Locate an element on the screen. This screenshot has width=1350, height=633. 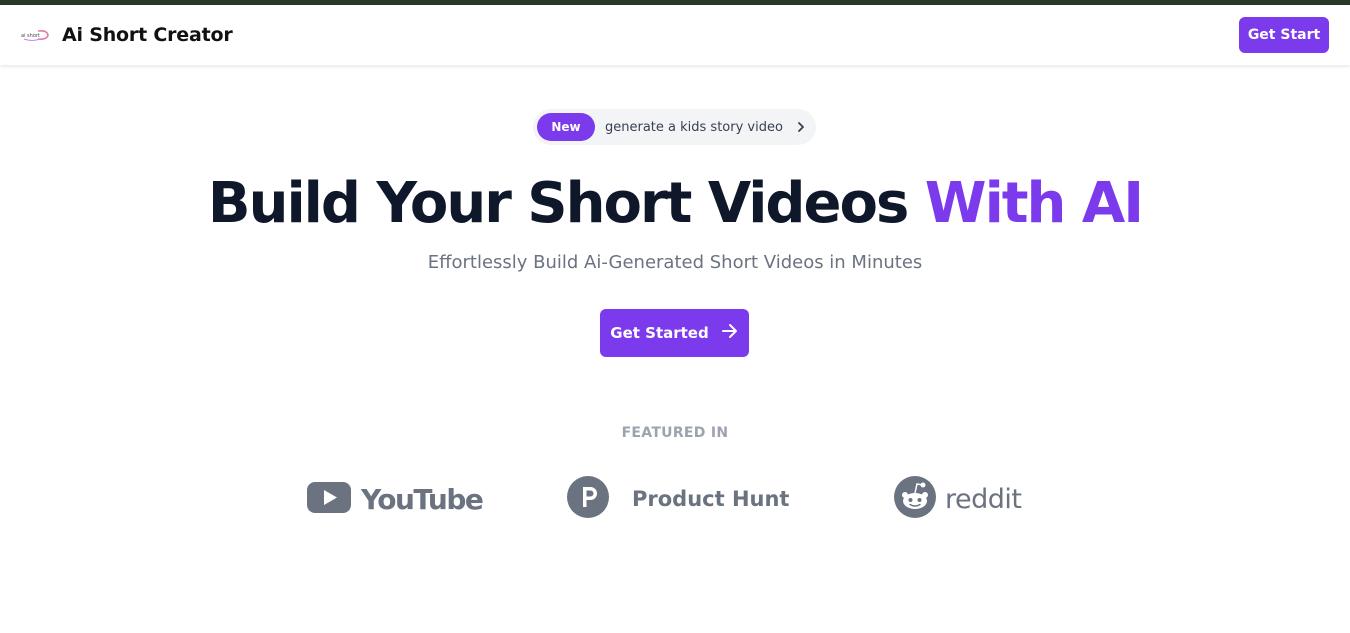
hero-title: Build Your Short Videos With AI is located at coordinates (675, 204).